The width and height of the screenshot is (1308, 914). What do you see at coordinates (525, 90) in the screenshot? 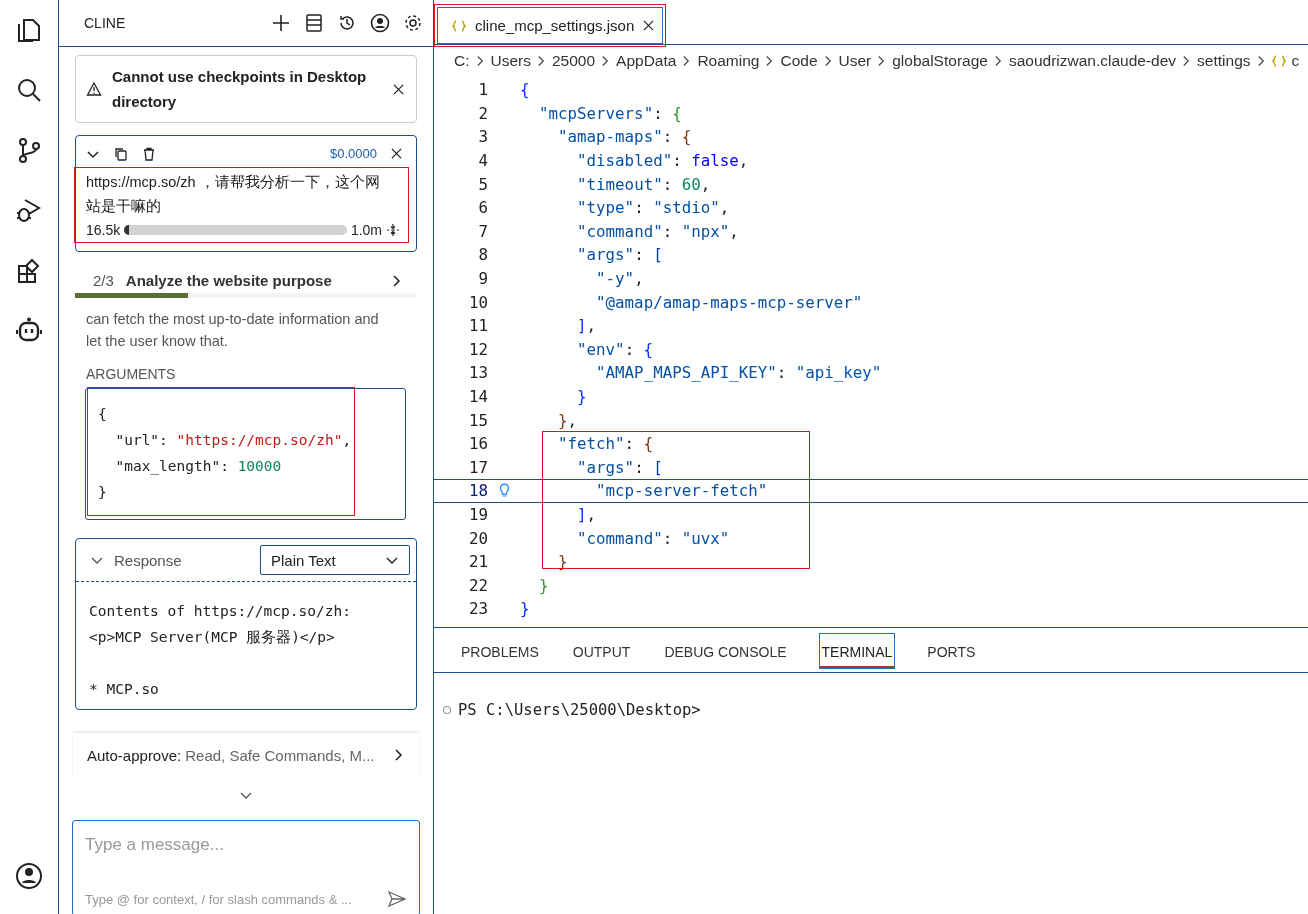
I see `code-line: {` at bounding box center [525, 90].